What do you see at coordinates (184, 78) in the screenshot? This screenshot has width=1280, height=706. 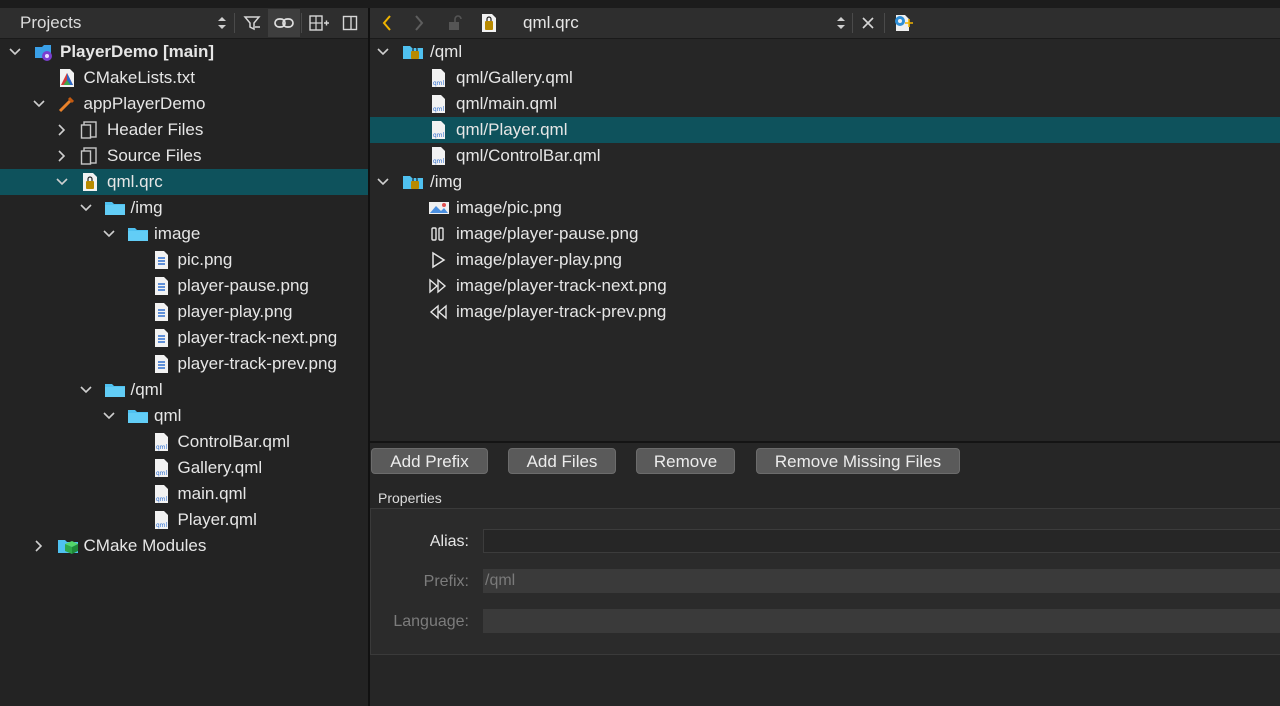 I see `tree-item-cmakelists-txt: CMakeLists.txt` at bounding box center [184, 78].